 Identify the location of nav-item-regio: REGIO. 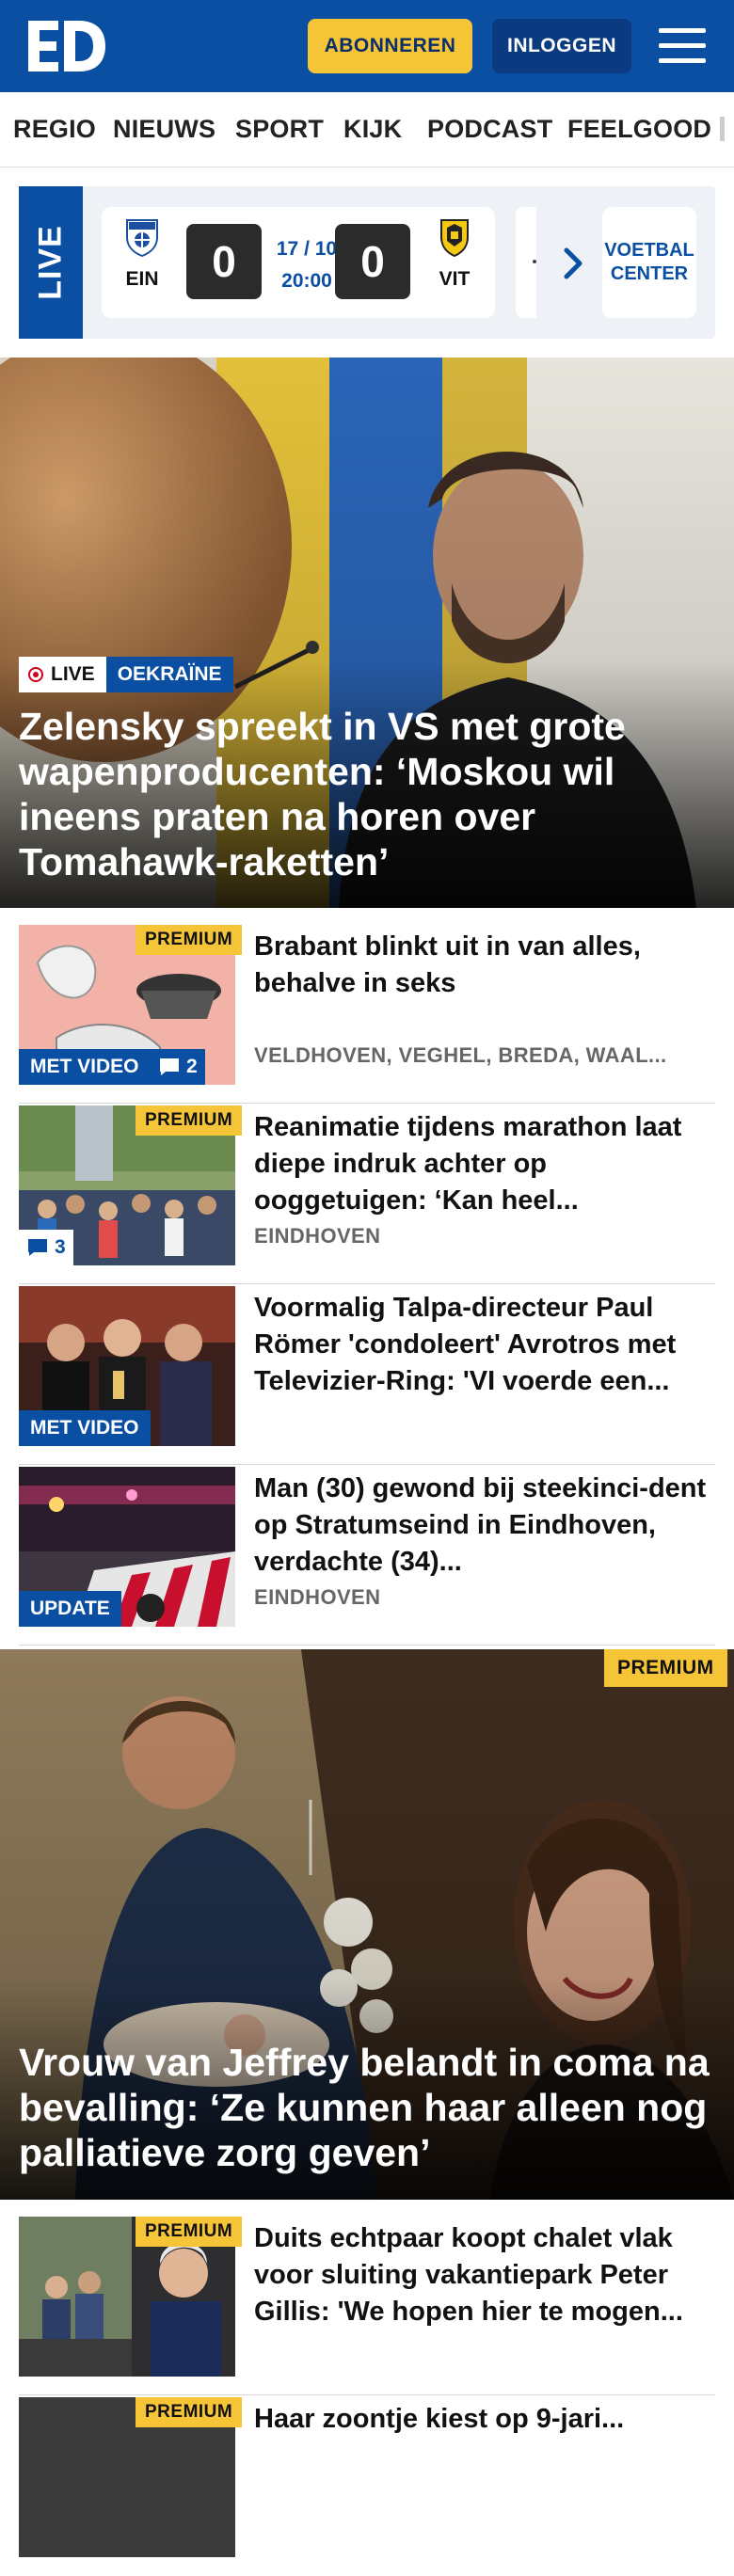
(54, 129).